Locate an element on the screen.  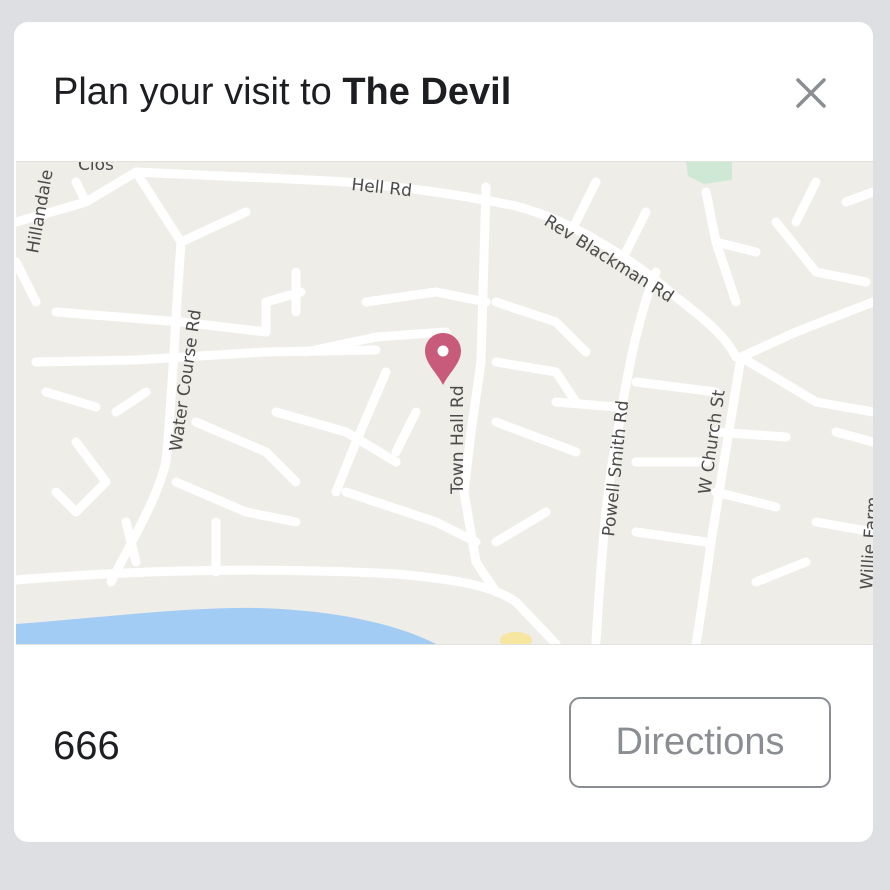
road-label-clos: Clos is located at coordinates (96, 168).